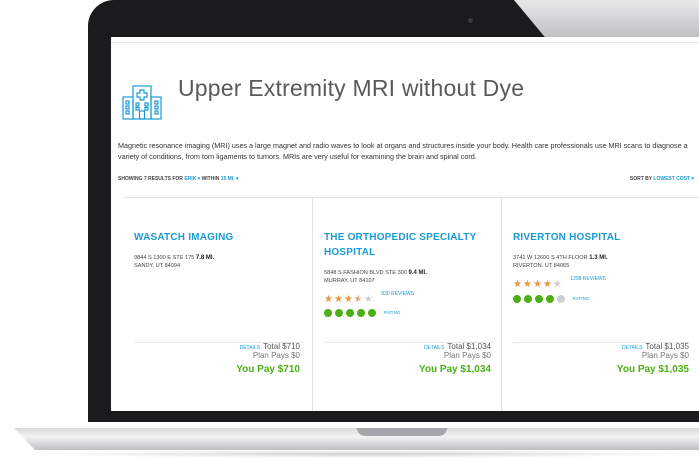  Describe the element at coordinates (541, 266) in the screenshot. I see `address-line-2: RIVERTON, UT 84065` at that location.